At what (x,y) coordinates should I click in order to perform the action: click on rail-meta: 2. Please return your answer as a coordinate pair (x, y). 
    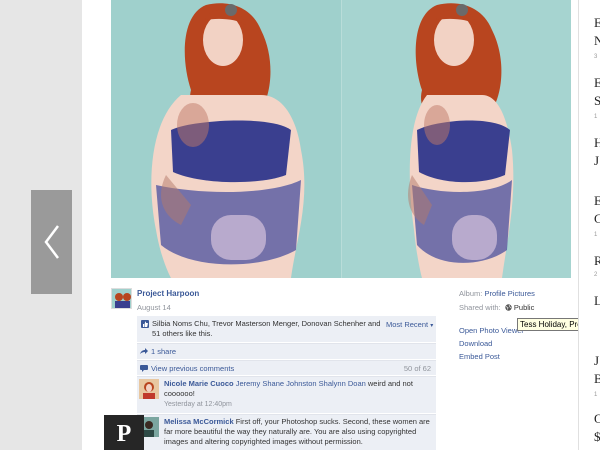
    Looking at the image, I should click on (596, 275).